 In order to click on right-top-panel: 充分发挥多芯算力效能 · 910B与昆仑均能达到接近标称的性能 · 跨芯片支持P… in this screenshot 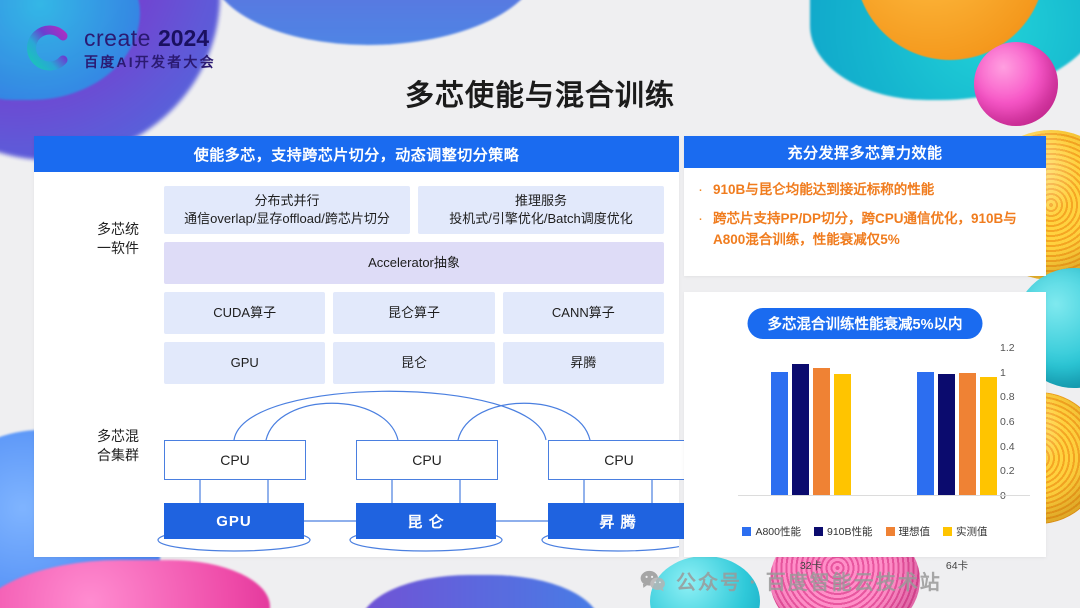, I will do `click(865, 206)`.